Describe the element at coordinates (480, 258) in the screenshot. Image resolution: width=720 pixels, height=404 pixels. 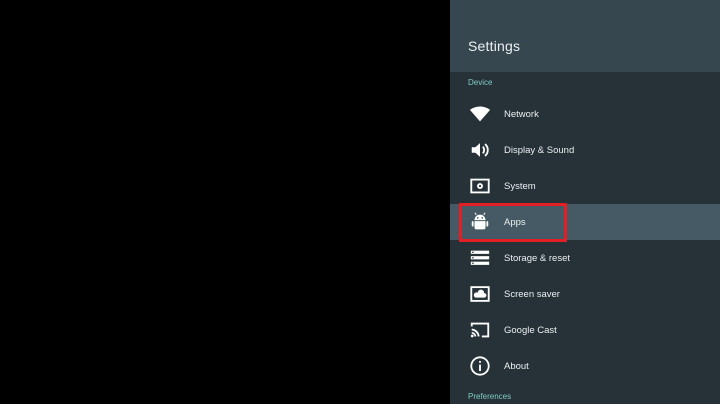
I see `storage-icon` at that location.